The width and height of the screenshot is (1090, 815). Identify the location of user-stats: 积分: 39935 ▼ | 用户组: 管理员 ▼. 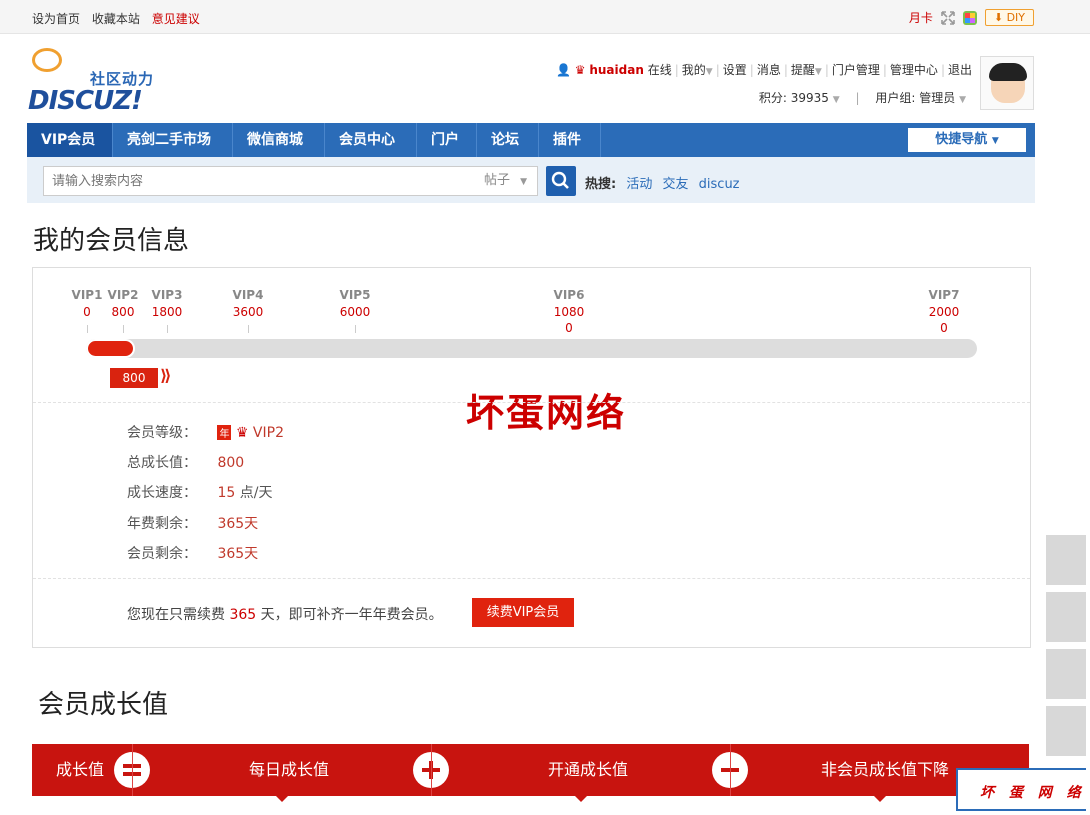
(862, 98).